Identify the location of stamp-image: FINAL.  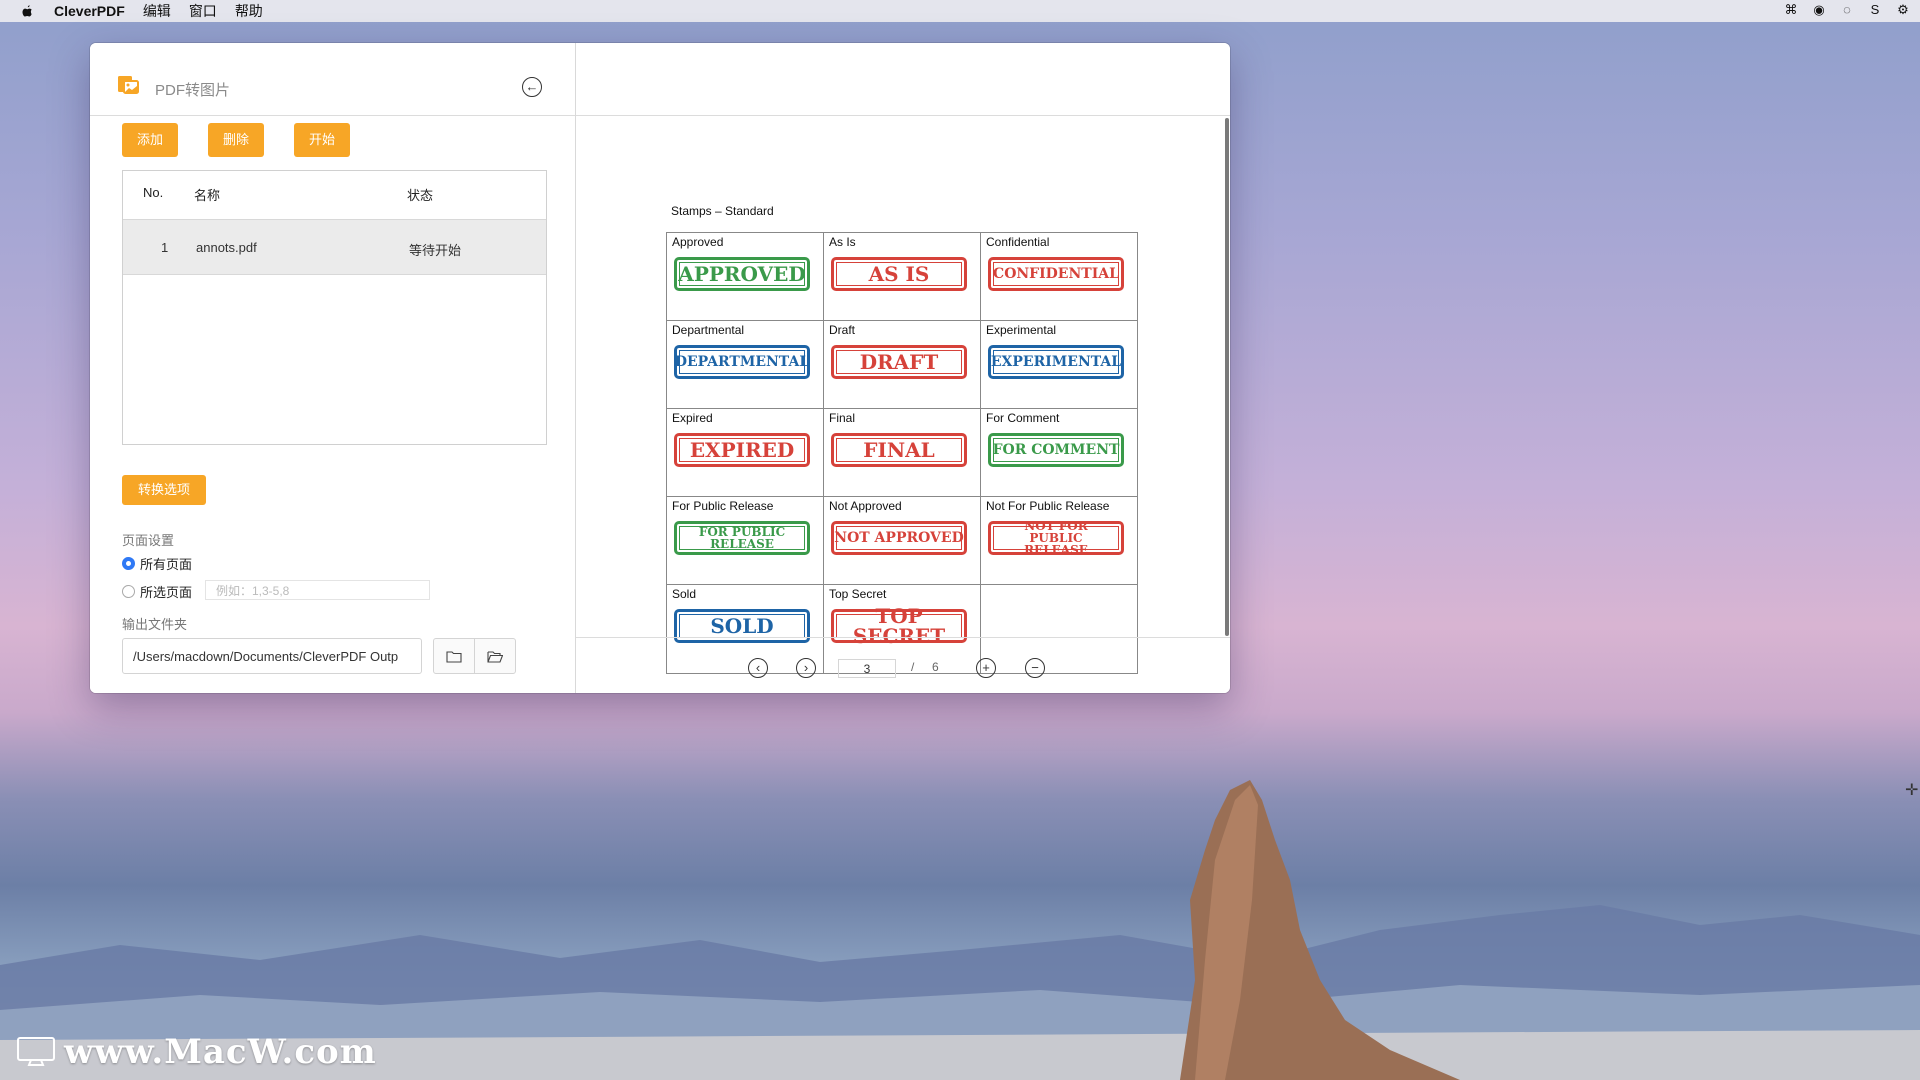
(899, 450).